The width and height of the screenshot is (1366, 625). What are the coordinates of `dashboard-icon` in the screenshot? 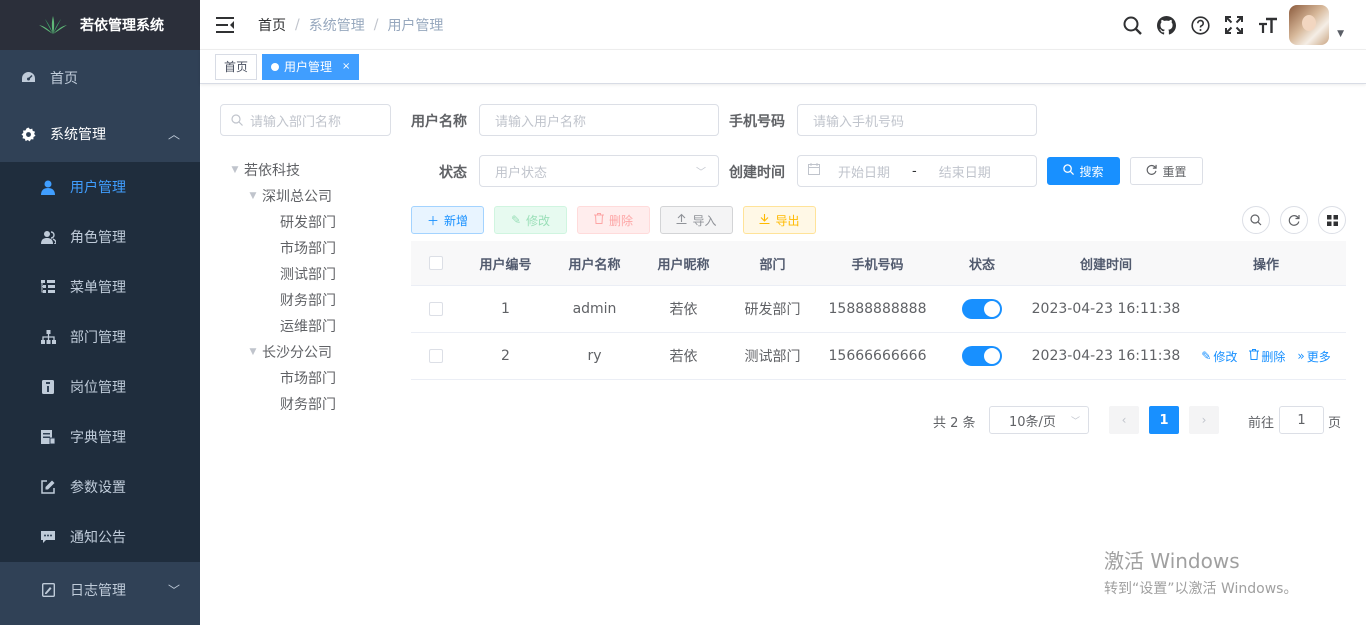 It's located at (28, 78).